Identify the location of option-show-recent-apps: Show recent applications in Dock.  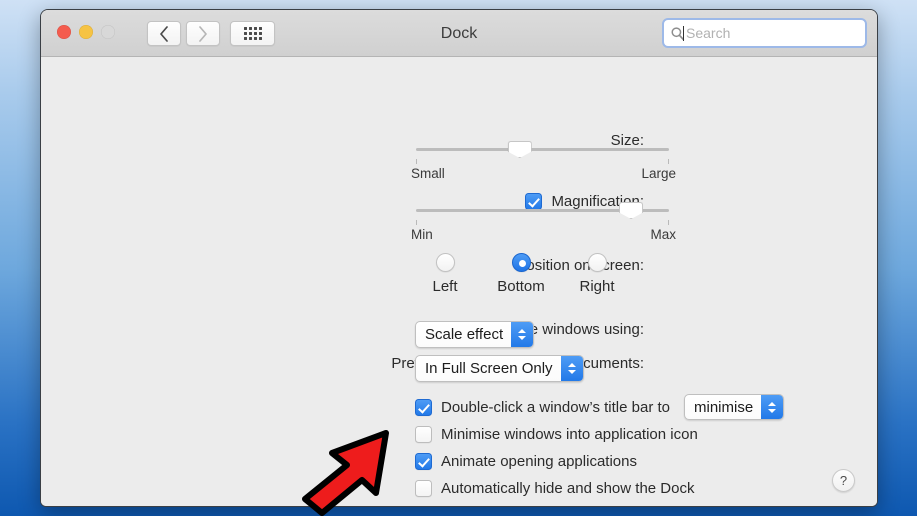
(599, 505).